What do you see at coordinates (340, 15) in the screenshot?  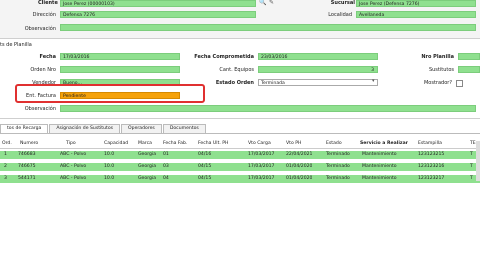 I see `localidad-label: Localidad` at bounding box center [340, 15].